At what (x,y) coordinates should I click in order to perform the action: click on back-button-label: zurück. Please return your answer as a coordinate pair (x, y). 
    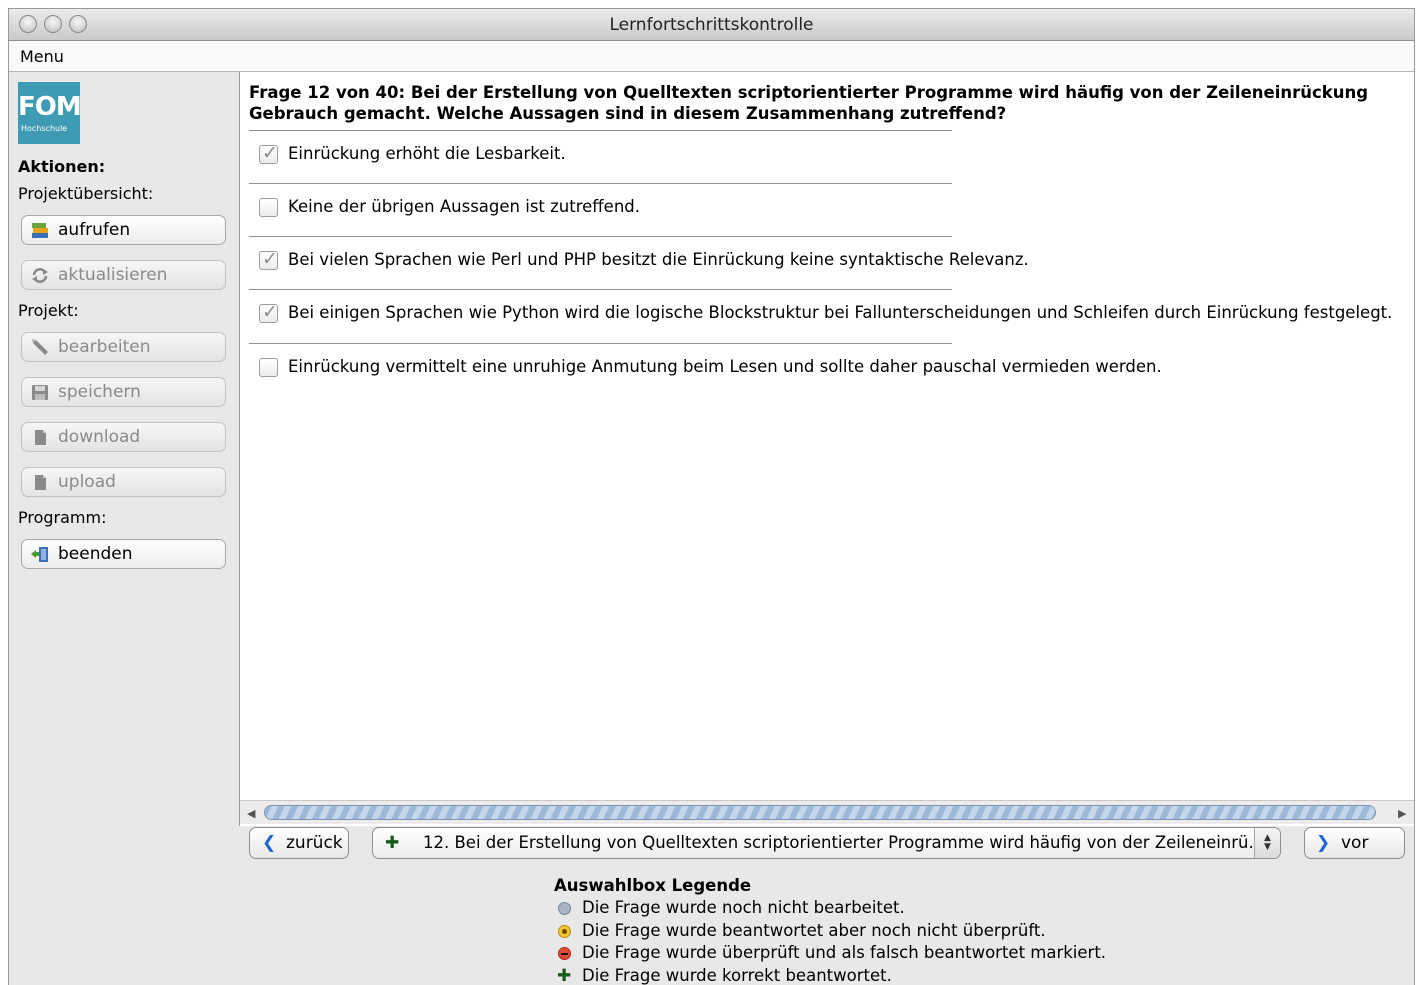
    Looking at the image, I should click on (314, 843).